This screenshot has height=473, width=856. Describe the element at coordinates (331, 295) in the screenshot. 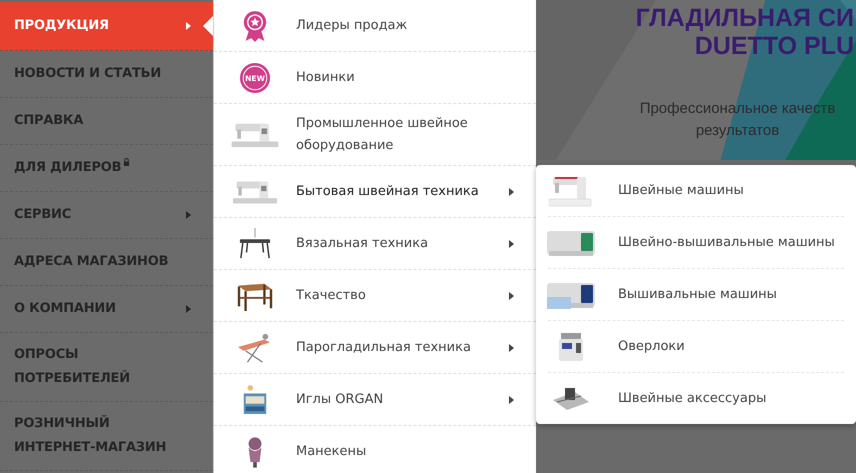

I see `menu-item-label: Ткачество` at that location.